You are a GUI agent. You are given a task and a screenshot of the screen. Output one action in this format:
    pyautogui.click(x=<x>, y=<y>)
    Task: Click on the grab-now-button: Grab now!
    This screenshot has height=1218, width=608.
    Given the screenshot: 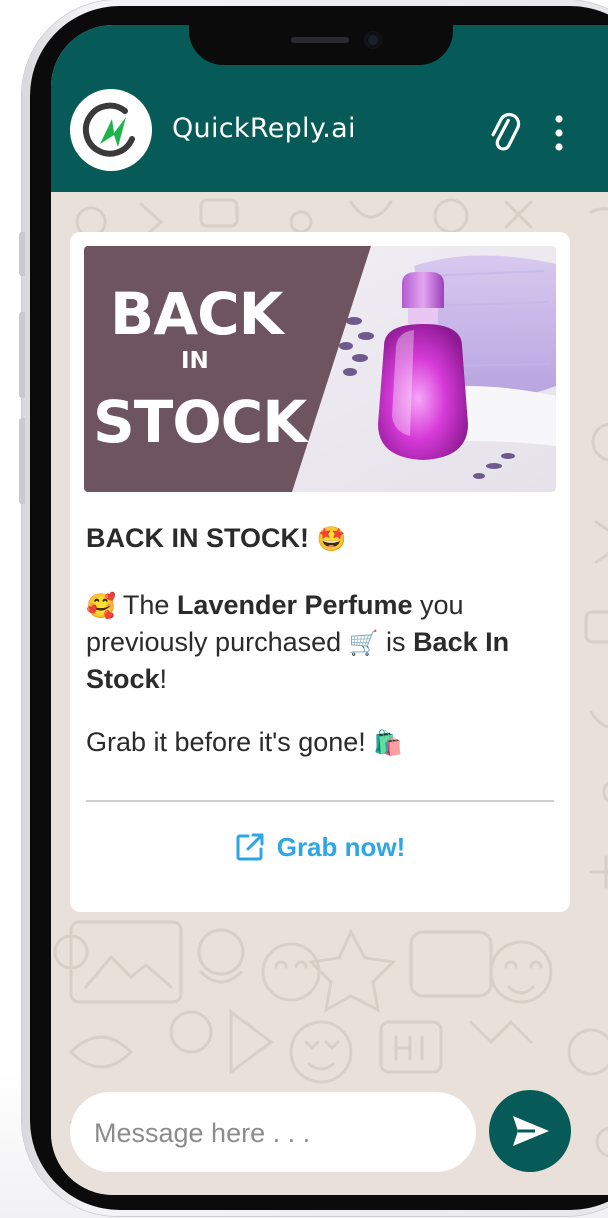 What is the action you would take?
    pyautogui.click(x=320, y=857)
    